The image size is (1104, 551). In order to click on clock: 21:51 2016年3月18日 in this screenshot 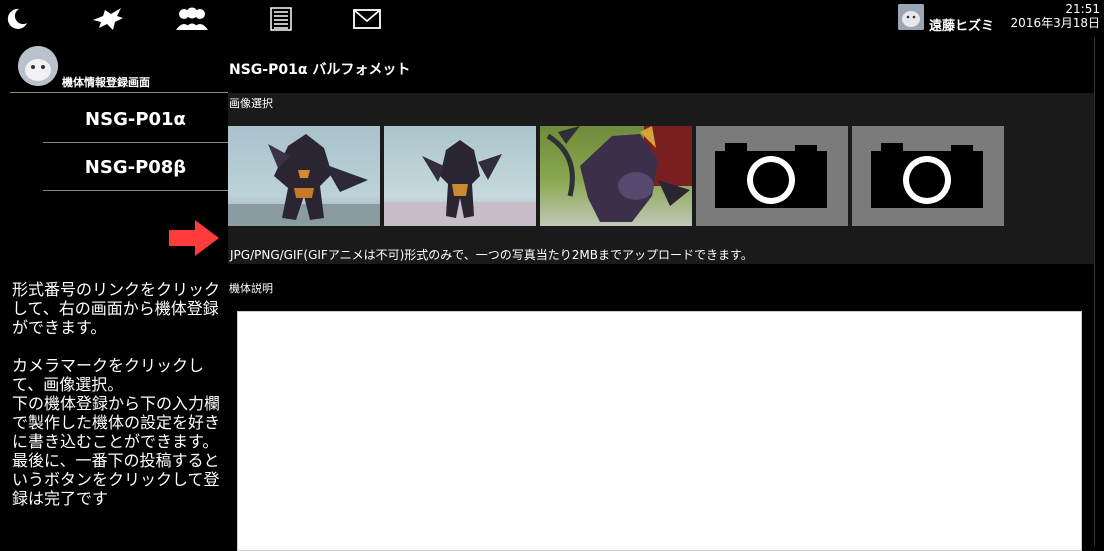, I will do `click(1055, 16)`.